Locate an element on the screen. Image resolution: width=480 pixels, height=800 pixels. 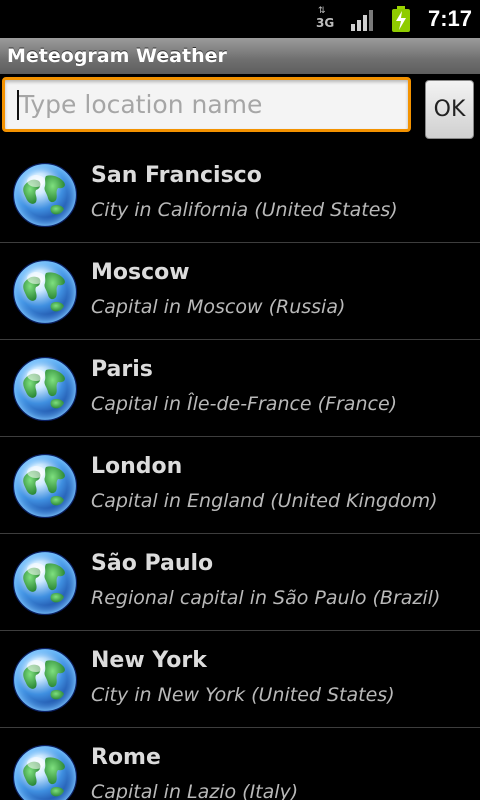
location-name: San Francisco is located at coordinates (176, 175).